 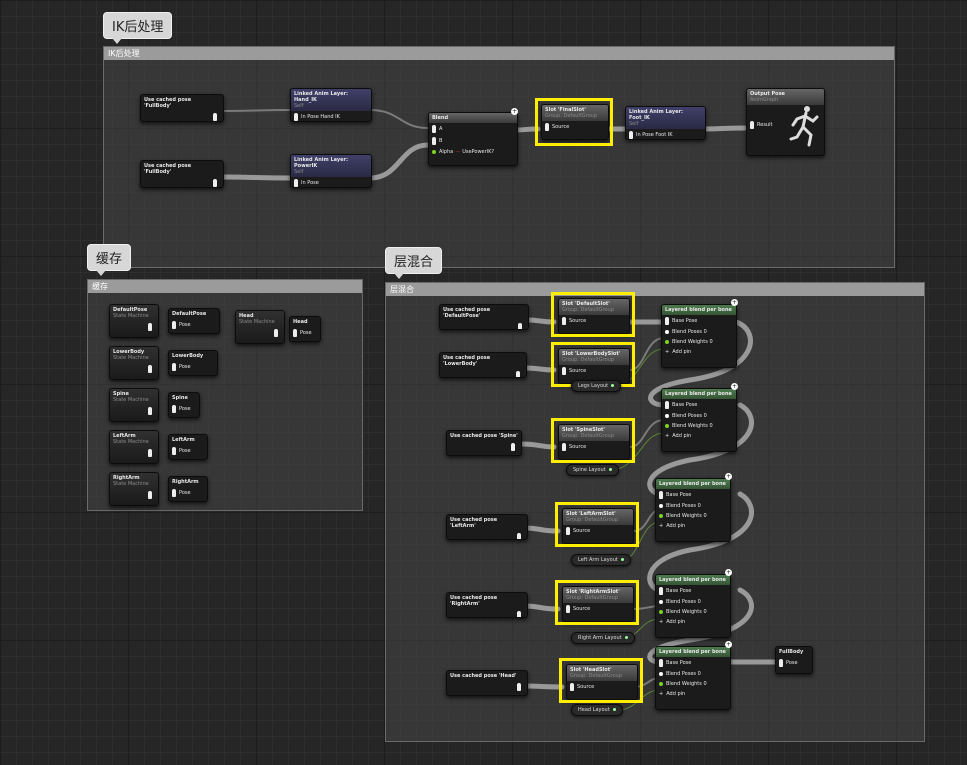 I want to click on save-cached-pose-node: RightArm Pose, so click(x=188, y=489).